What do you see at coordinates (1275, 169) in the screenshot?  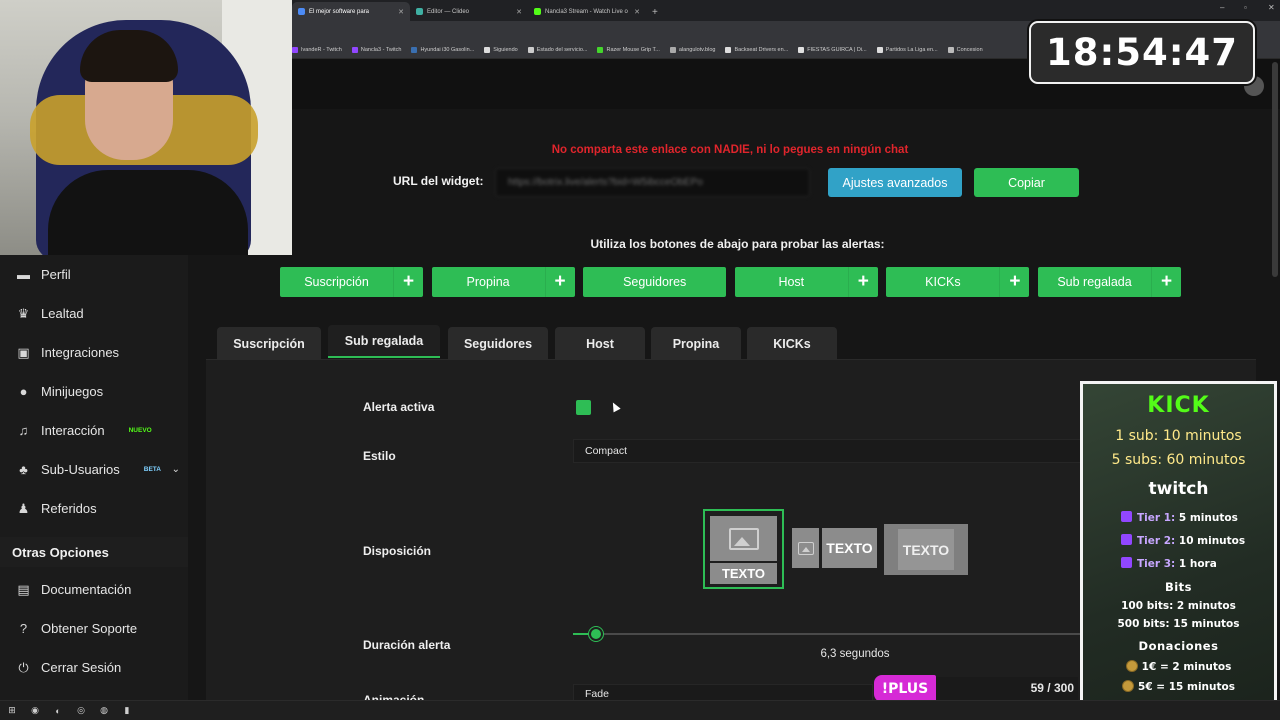 I see `page-scrollbar` at bounding box center [1275, 169].